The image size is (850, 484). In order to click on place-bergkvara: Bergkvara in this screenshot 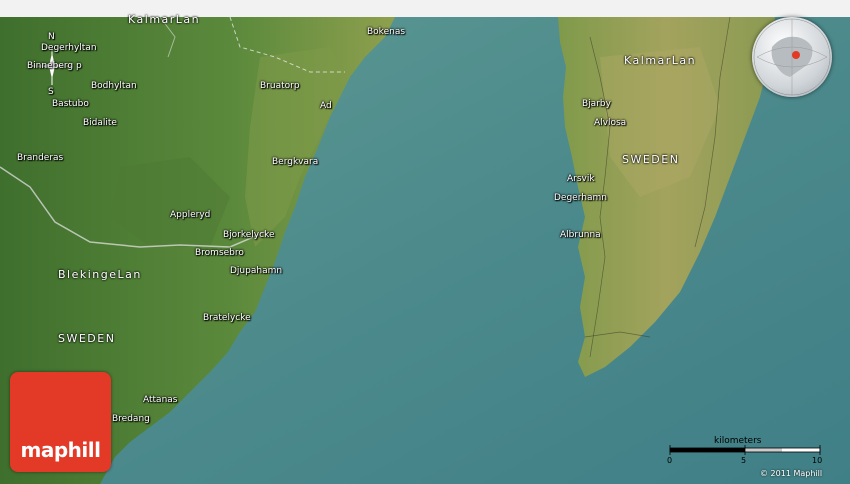, I will do `click(295, 162)`.